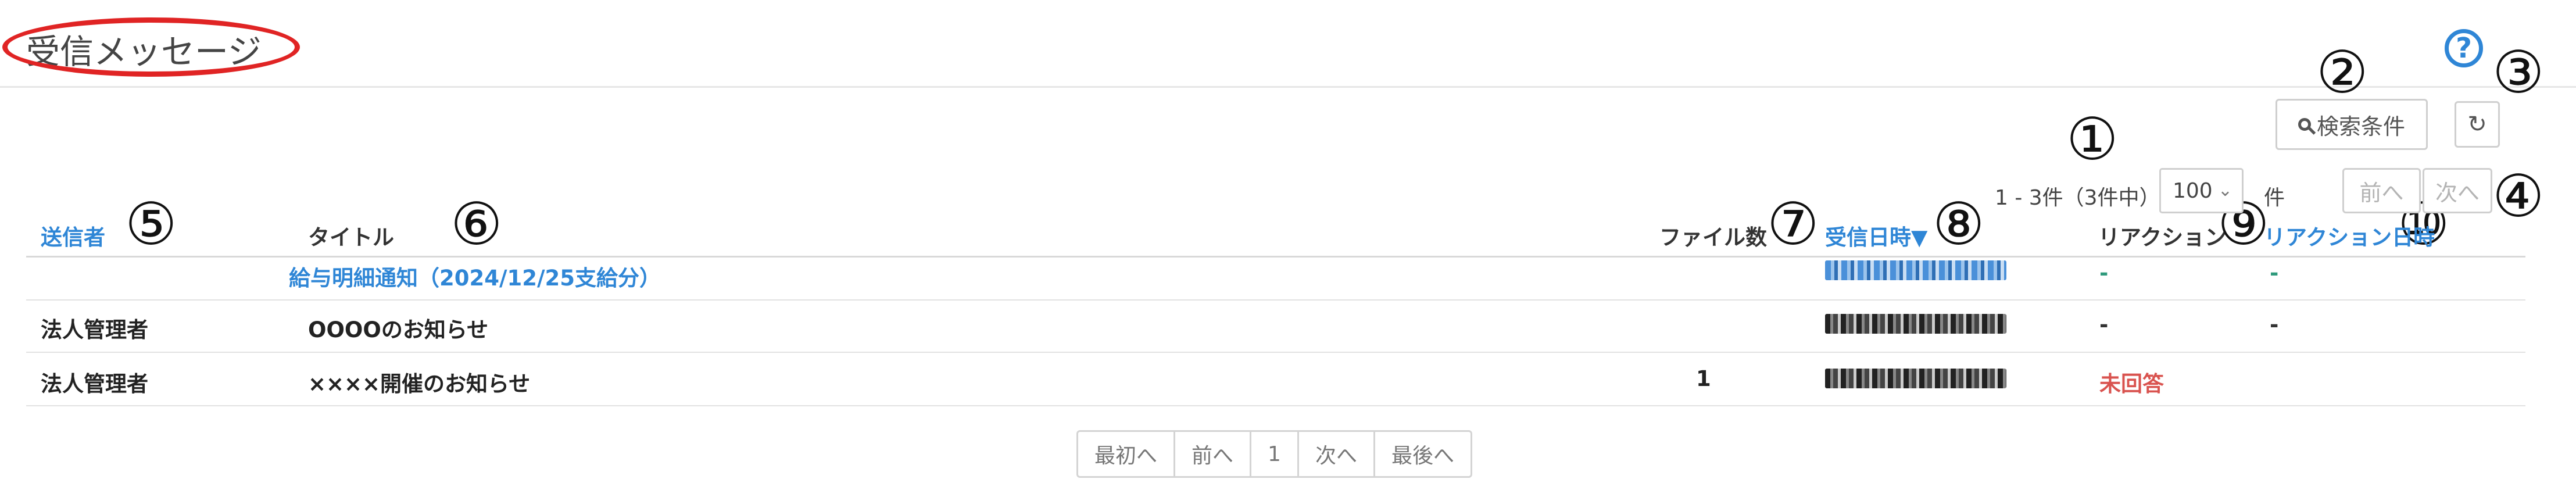 The image size is (2576, 504). What do you see at coordinates (1959, 224) in the screenshot?
I see `annotation-8: ⑧` at bounding box center [1959, 224].